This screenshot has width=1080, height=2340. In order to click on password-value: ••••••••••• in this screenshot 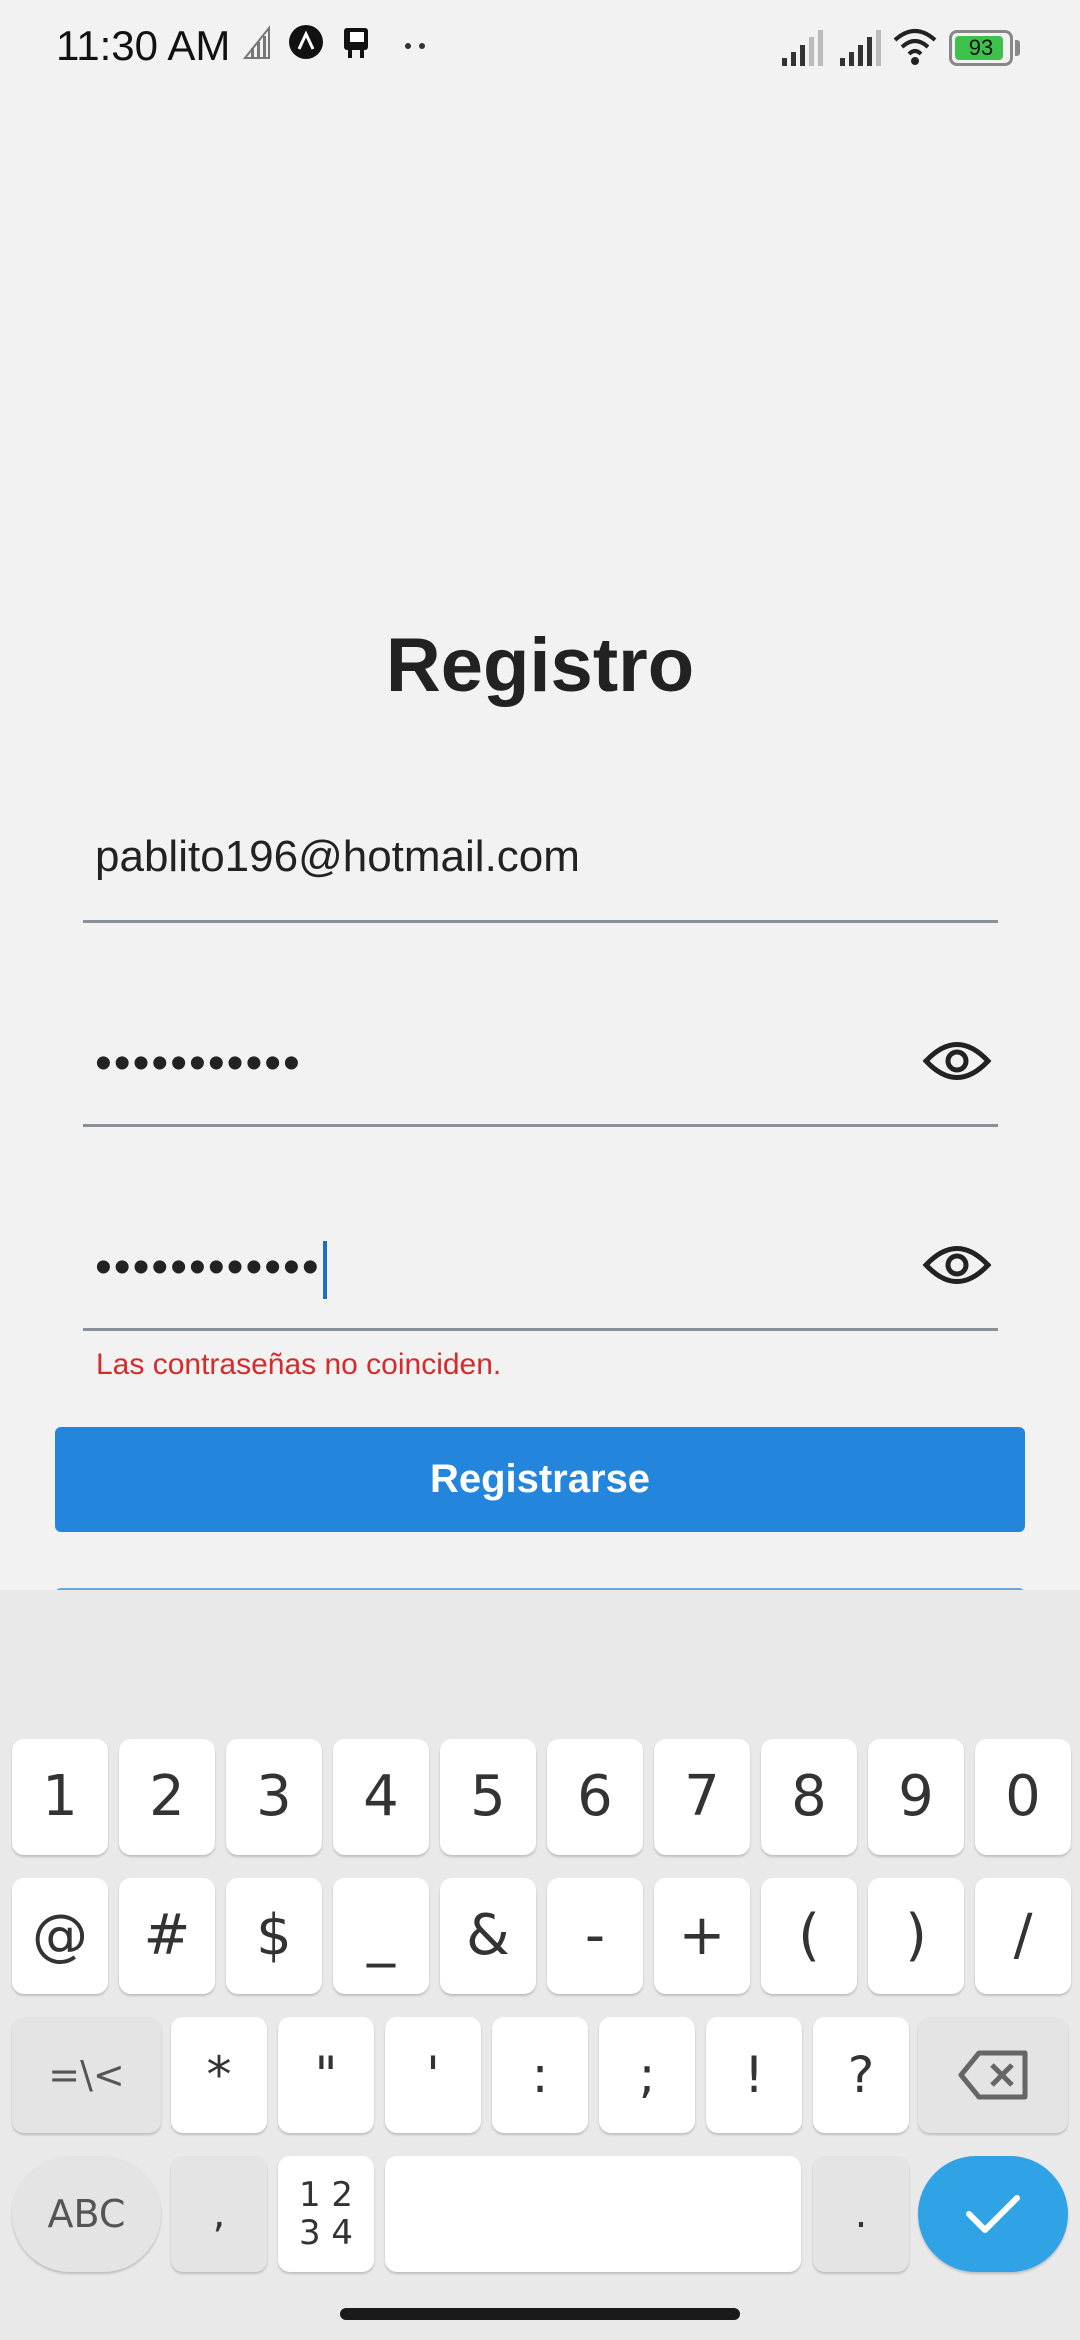, I will do `click(198, 1063)`.